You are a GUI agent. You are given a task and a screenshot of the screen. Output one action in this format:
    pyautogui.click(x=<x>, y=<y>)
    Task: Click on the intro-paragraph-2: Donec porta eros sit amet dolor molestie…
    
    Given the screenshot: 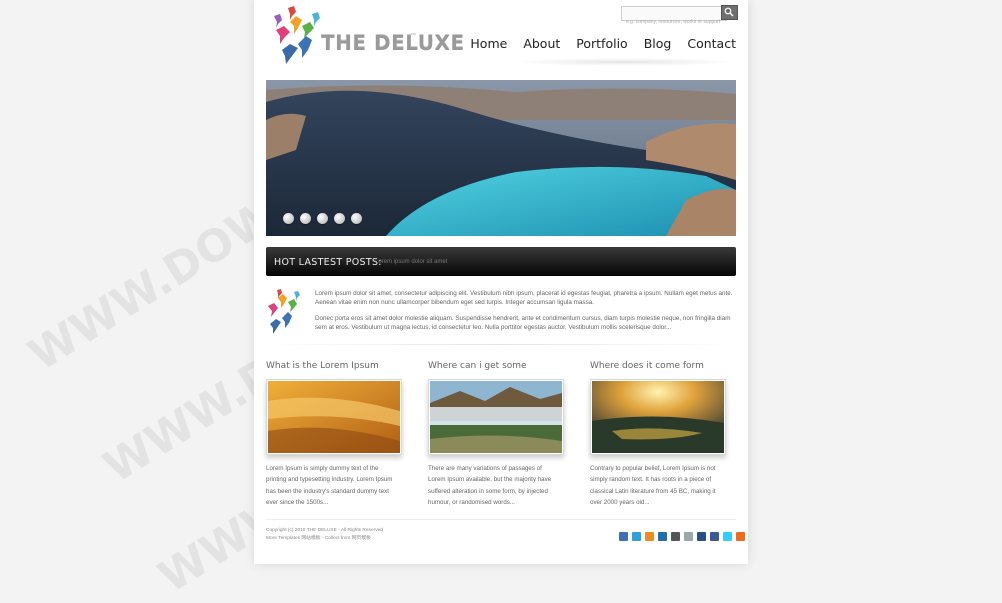 What is the action you would take?
    pyautogui.click(x=523, y=323)
    